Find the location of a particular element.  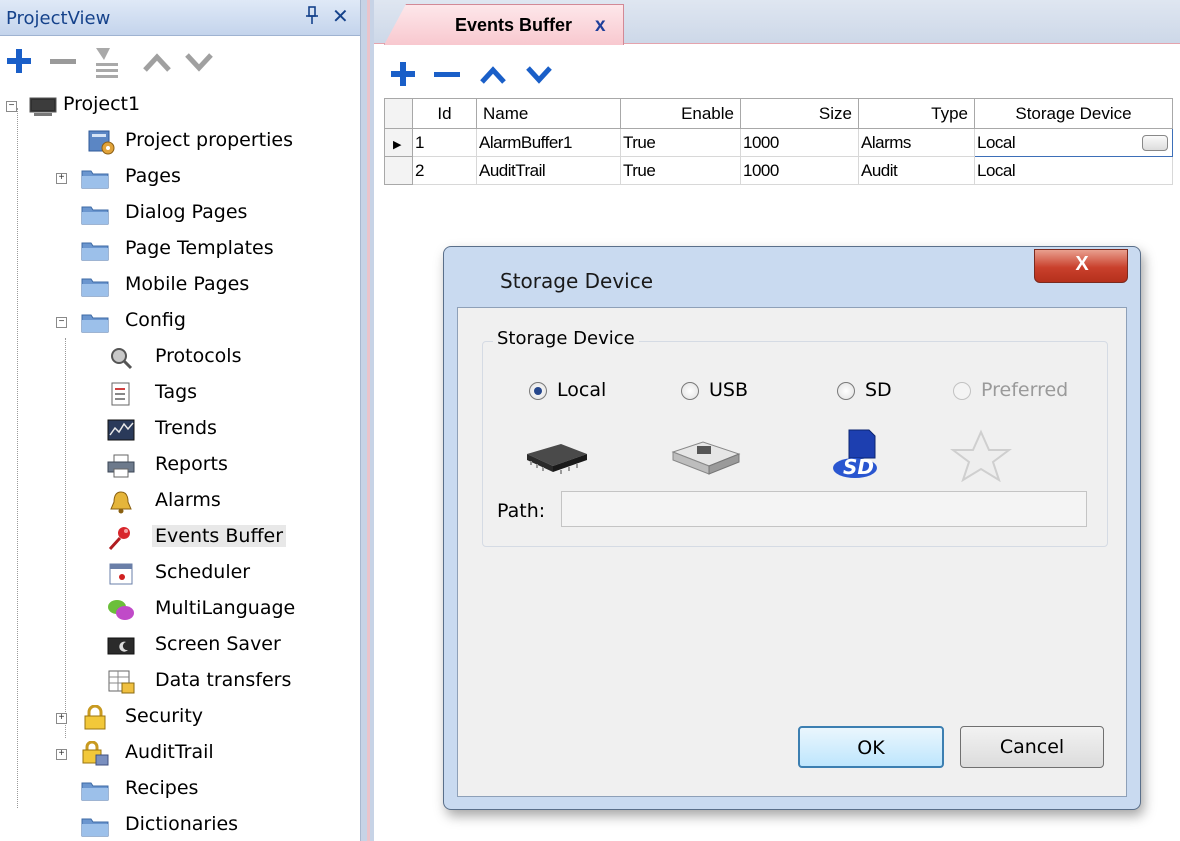

tree-label: Data transfers is located at coordinates (223, 680).